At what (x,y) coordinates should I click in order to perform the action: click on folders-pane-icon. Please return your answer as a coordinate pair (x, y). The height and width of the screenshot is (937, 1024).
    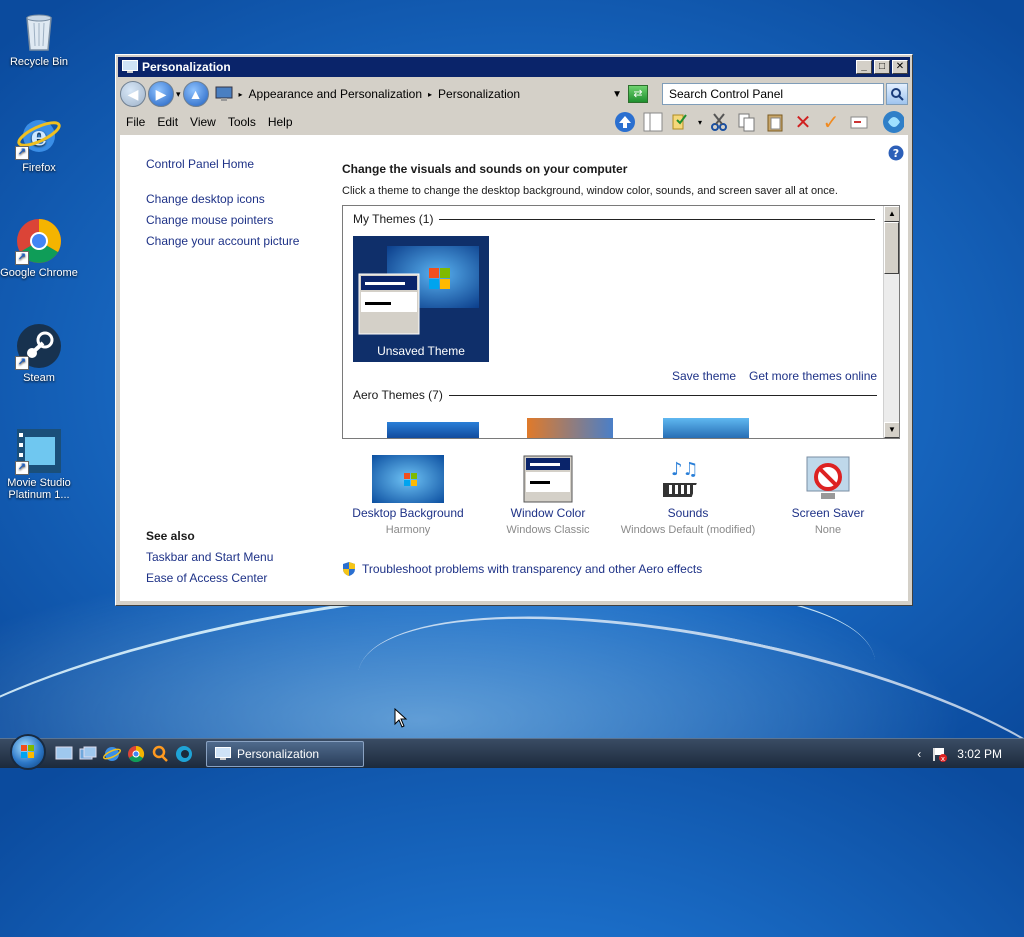
    Looking at the image, I should click on (653, 122).